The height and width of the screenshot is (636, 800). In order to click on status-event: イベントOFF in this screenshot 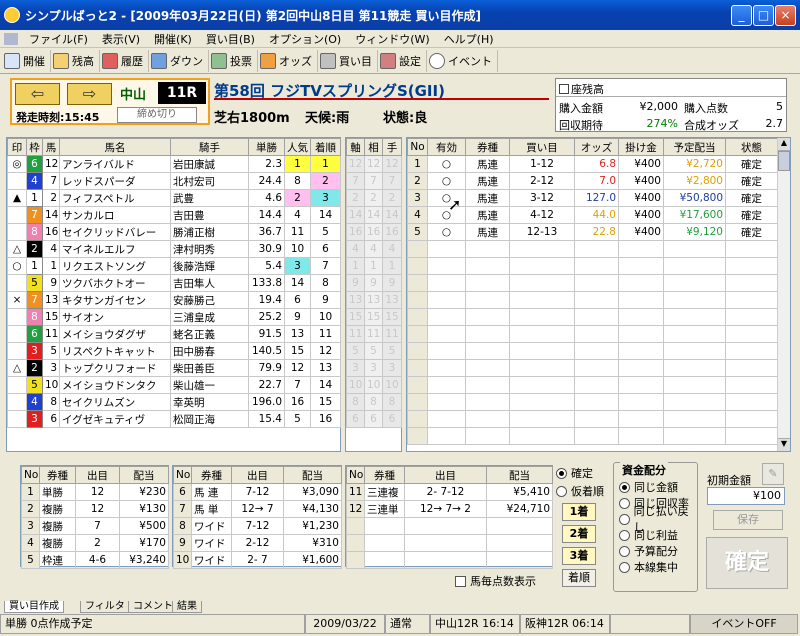, I will do `click(744, 624)`.